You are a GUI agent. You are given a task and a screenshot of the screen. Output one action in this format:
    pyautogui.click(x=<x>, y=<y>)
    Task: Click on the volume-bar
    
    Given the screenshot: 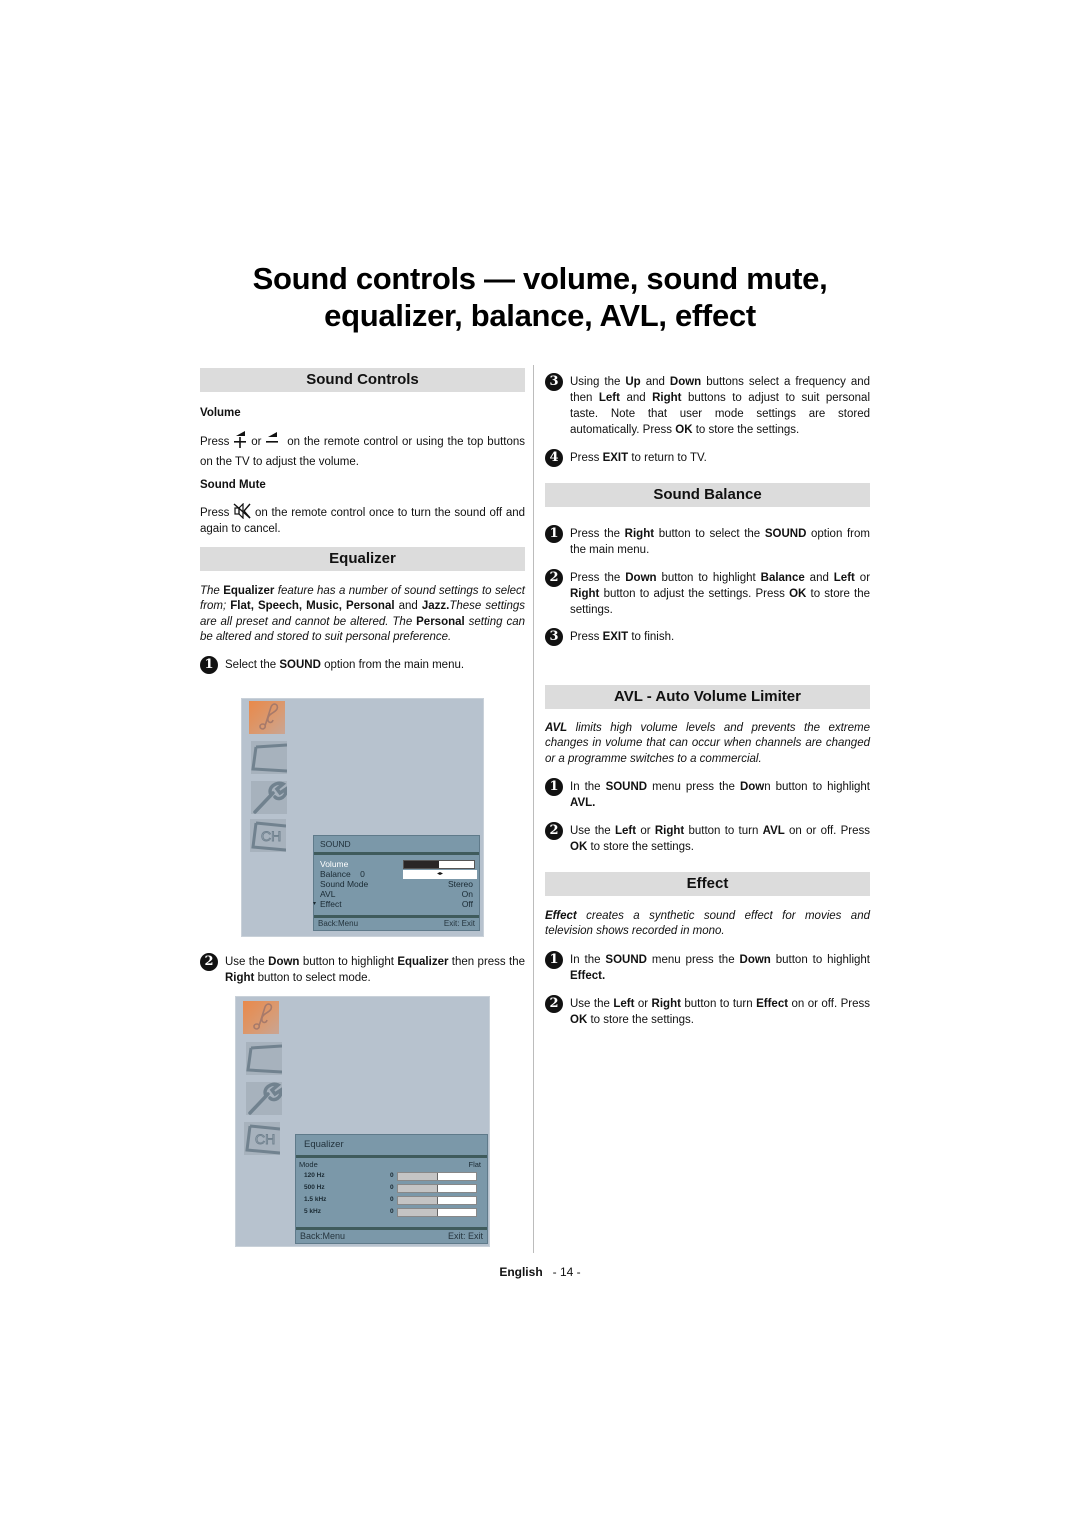 What is the action you would take?
    pyautogui.click(x=439, y=864)
    